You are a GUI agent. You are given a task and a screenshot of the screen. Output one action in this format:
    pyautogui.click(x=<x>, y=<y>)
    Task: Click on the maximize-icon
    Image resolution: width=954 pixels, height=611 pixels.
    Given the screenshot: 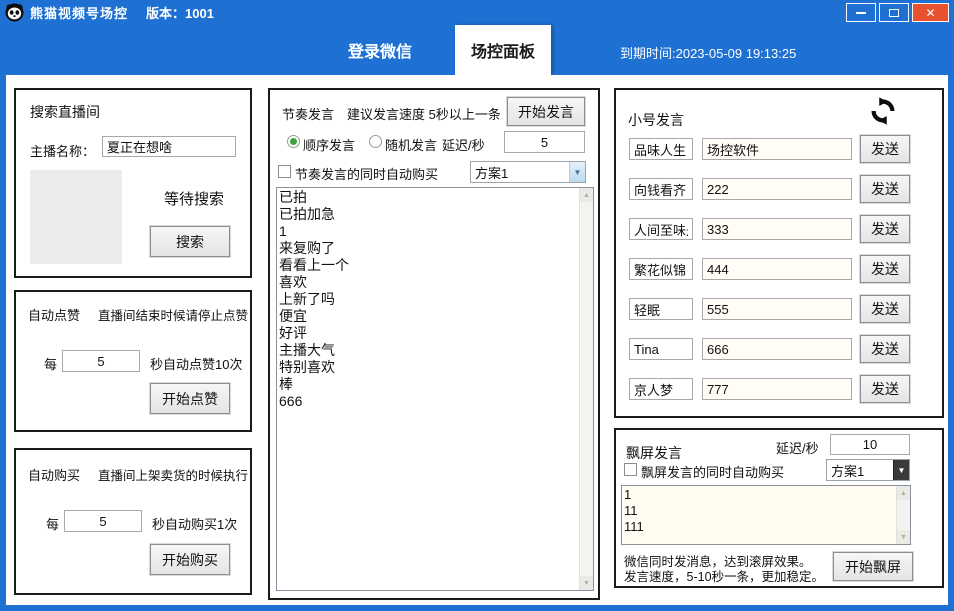 What is the action you would take?
    pyautogui.click(x=894, y=12)
    